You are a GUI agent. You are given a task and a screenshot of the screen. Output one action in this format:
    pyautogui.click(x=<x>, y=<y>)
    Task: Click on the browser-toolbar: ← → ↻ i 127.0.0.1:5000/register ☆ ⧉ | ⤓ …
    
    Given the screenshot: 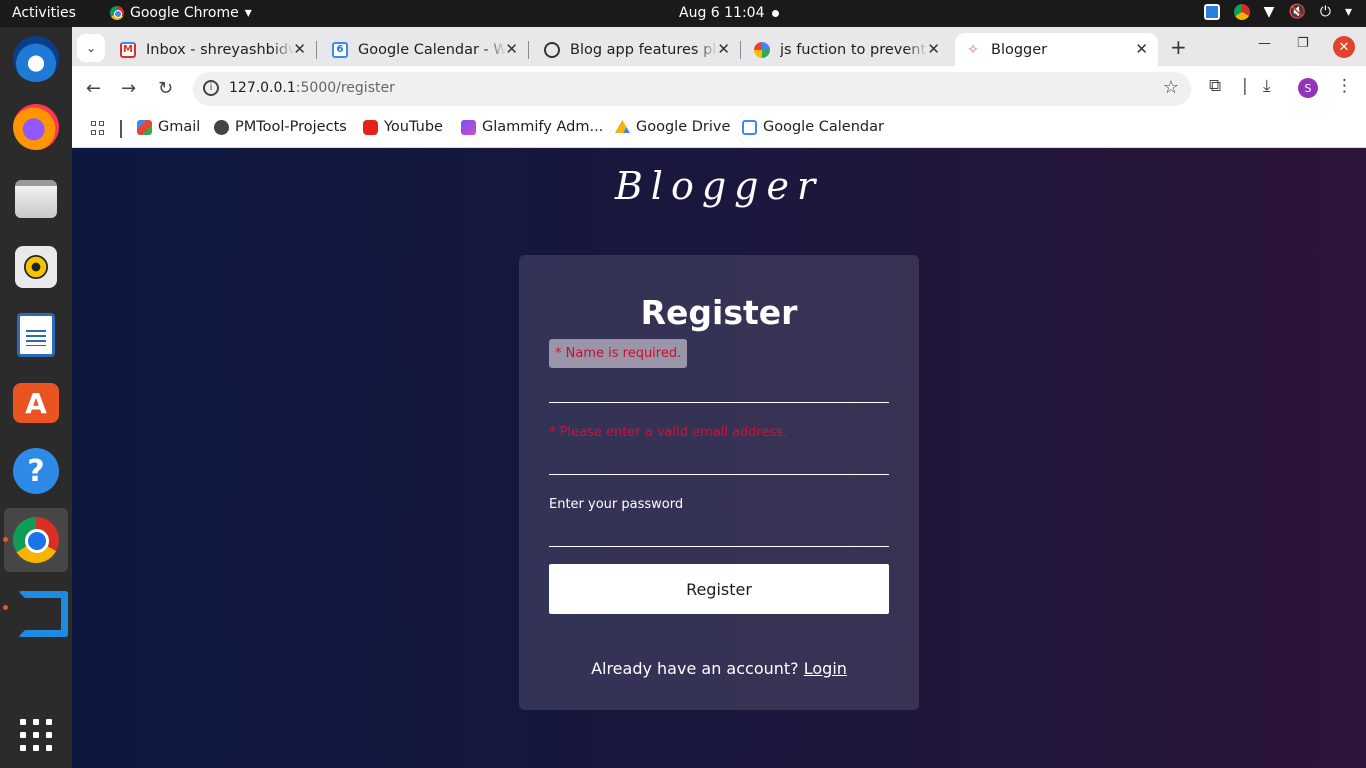 What is the action you would take?
    pyautogui.click(x=719, y=88)
    